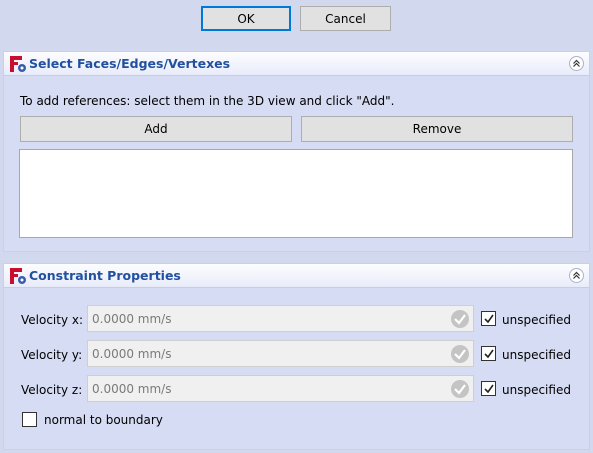 This screenshot has width=593, height=453. I want to click on velocity-z-unspecified-label: unspecified, so click(536, 390).